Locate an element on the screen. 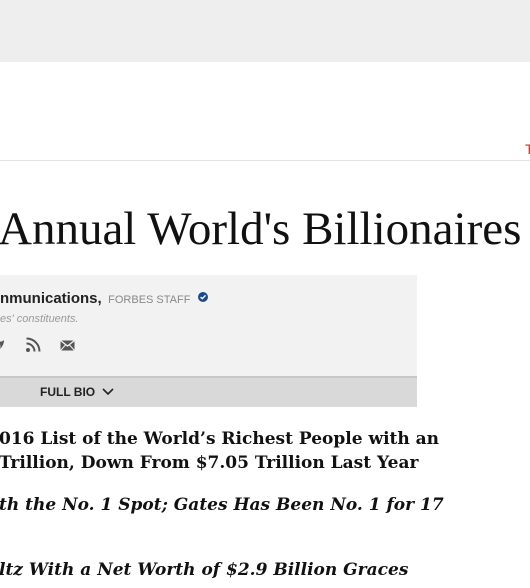 The width and height of the screenshot is (530, 588). chevron-down-icon is located at coordinates (108, 391).